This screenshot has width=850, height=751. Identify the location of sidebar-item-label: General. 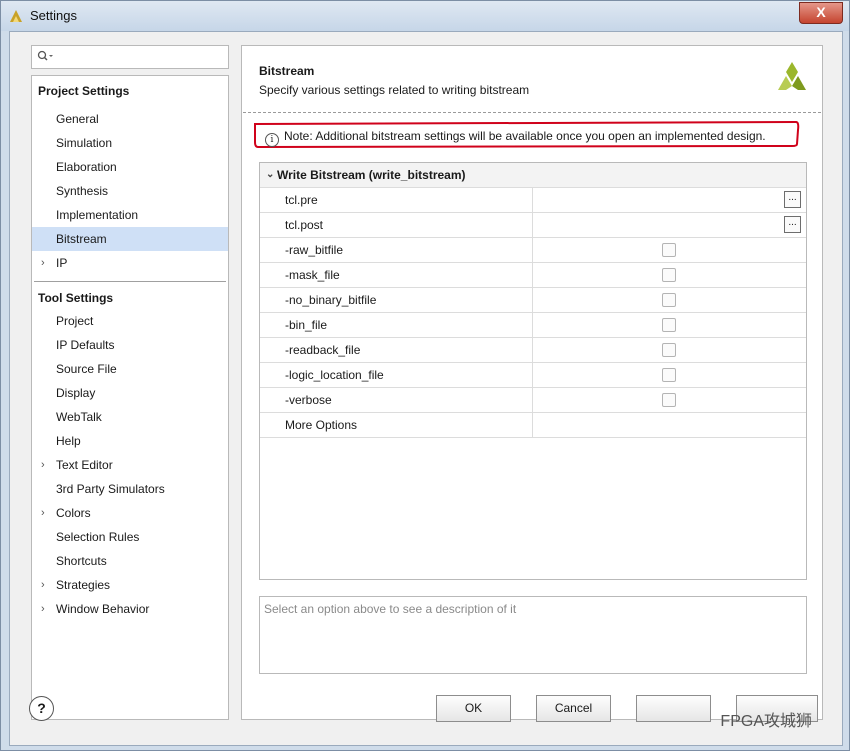
(77, 119).